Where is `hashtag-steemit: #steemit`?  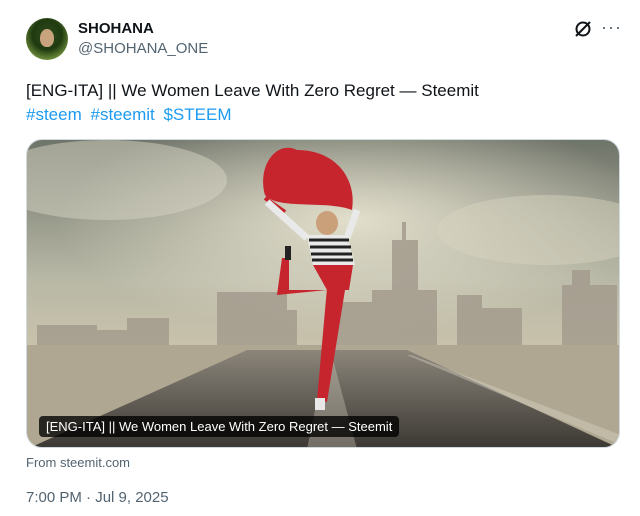 hashtag-steemit: #steemit is located at coordinates (122, 114).